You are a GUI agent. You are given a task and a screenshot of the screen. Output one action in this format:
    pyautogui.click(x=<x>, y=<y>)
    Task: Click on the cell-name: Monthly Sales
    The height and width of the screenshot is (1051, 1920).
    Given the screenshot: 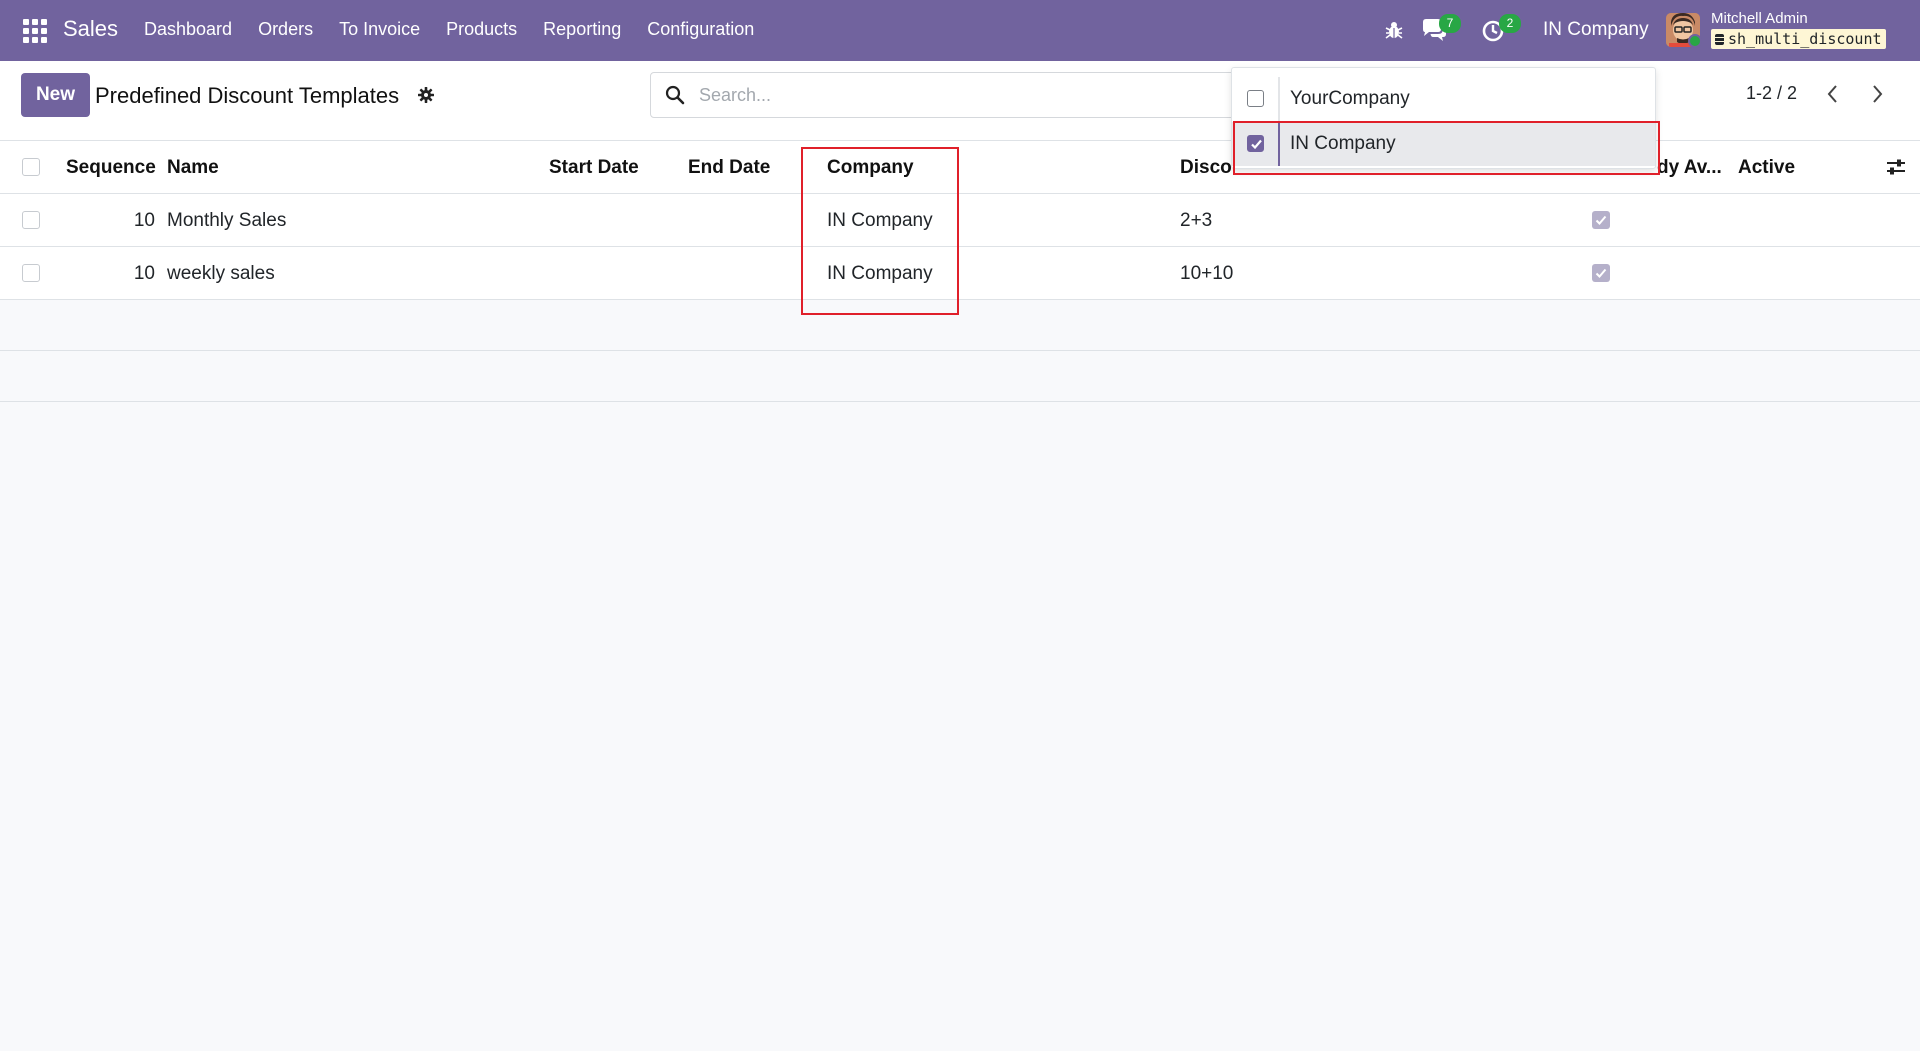 What is the action you would take?
    pyautogui.click(x=227, y=220)
    